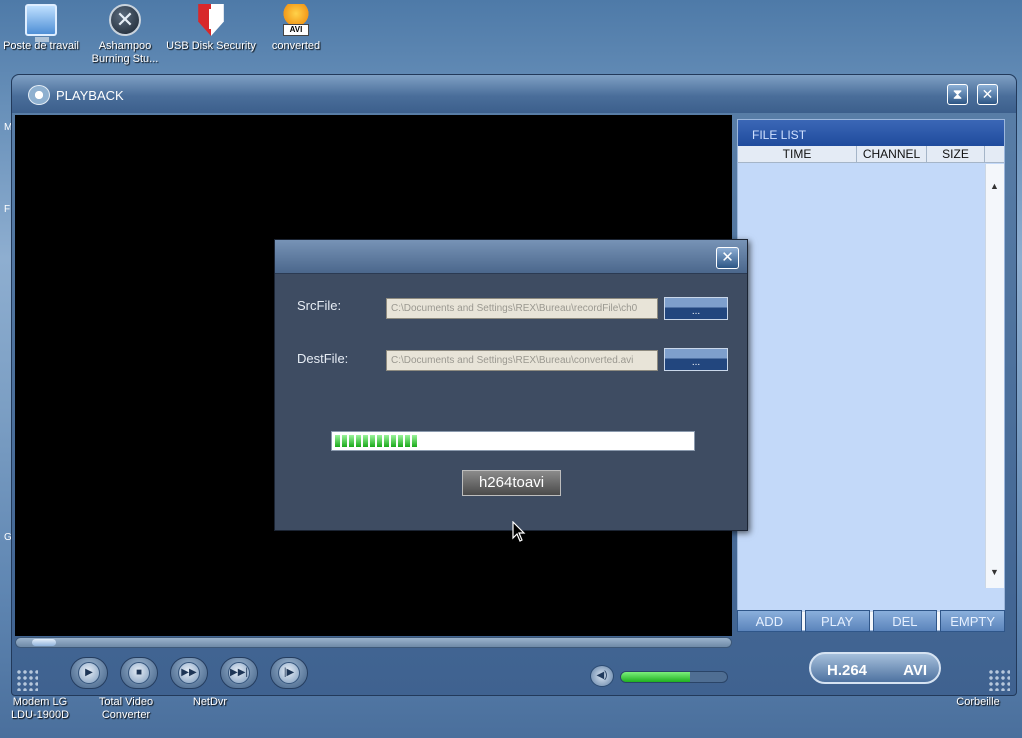 This screenshot has height=738, width=1022. Describe the element at coordinates (978, 702) in the screenshot. I see `desktop-label-corbeille: Corbeille` at that location.